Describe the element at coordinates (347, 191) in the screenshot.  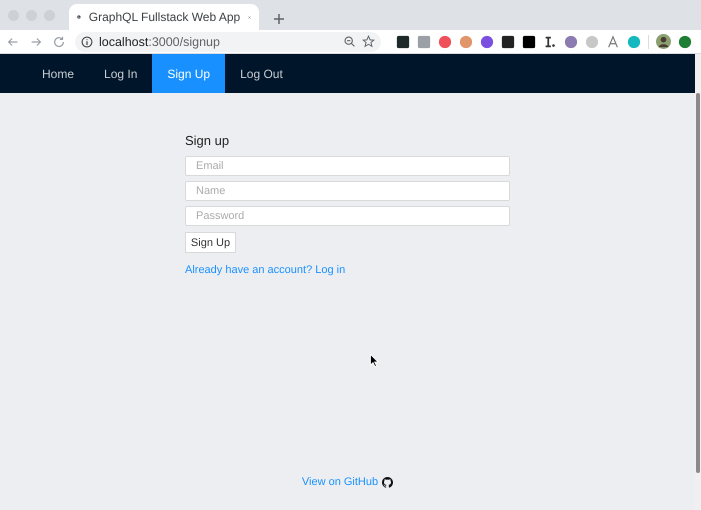
I see `input-field: Name` at that location.